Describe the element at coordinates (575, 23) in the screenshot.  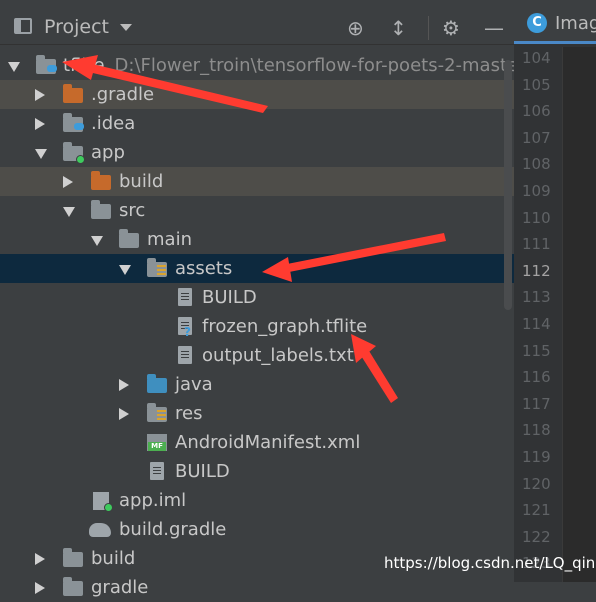
I see `editor-tab-label: Imag` at that location.